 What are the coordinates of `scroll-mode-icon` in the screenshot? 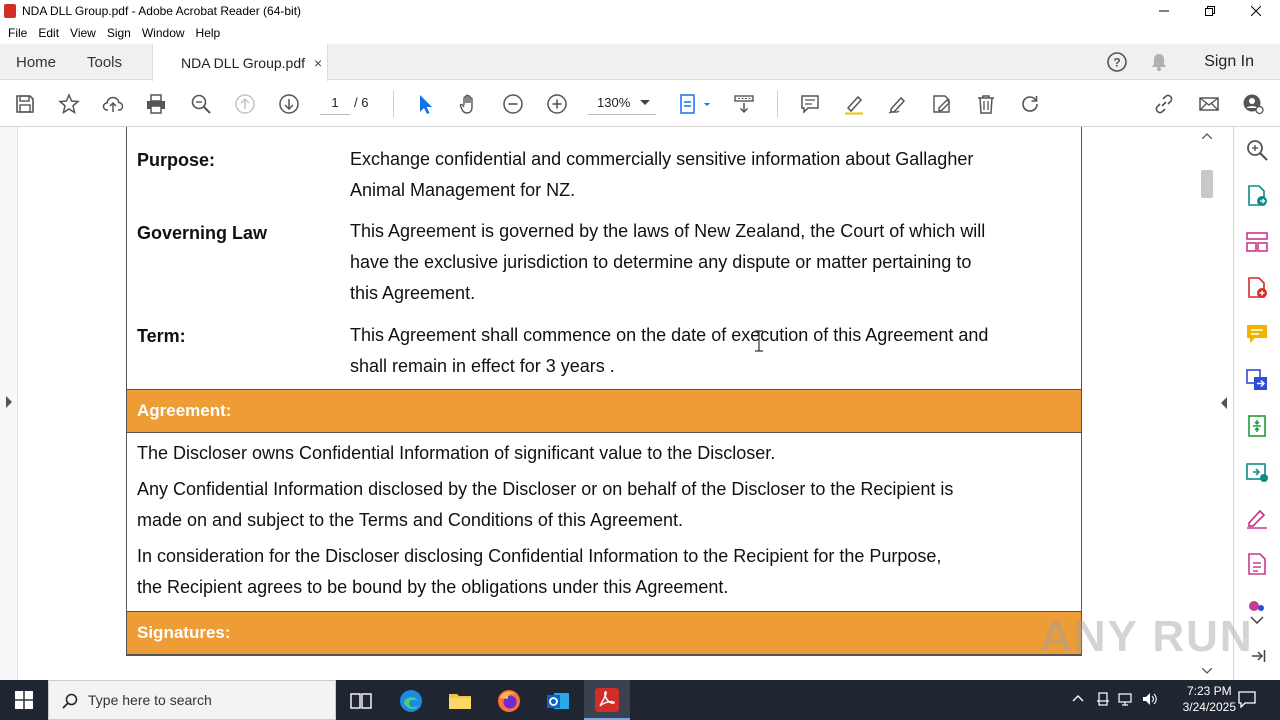 It's located at (744, 104).